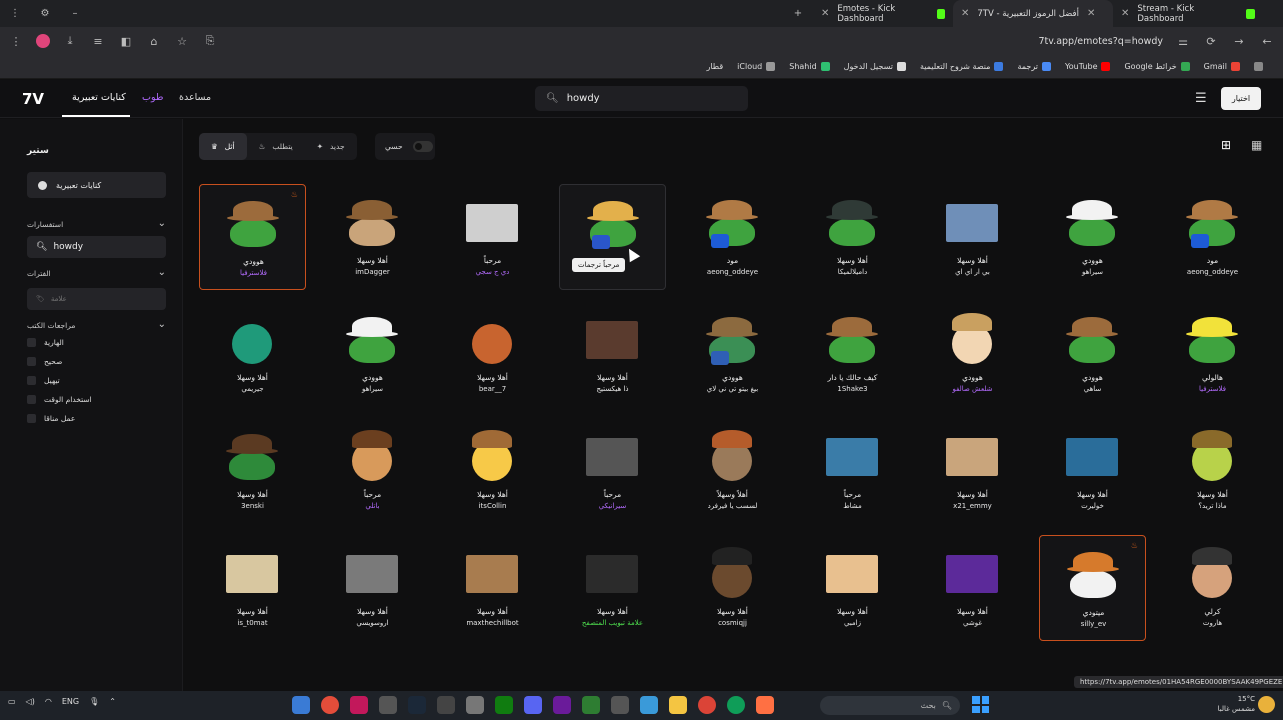  What do you see at coordinates (45, 13) in the screenshot?
I see `extensions-icon: ⚙` at bounding box center [45, 13].